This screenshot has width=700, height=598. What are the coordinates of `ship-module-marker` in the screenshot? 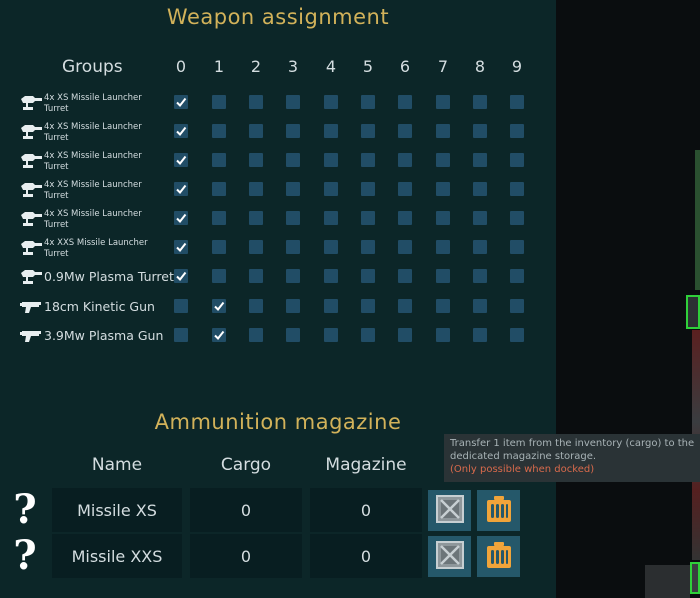 It's located at (693, 312).